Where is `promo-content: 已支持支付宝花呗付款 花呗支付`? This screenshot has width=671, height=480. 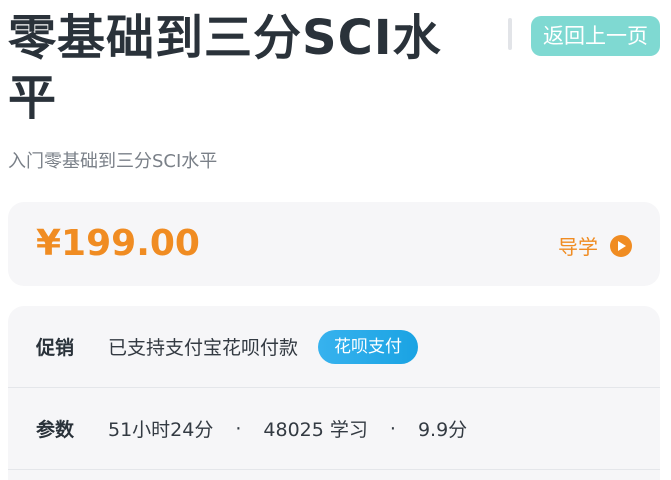 promo-content: 已支持支付宝花呗付款 花呗支付 is located at coordinates (263, 346).